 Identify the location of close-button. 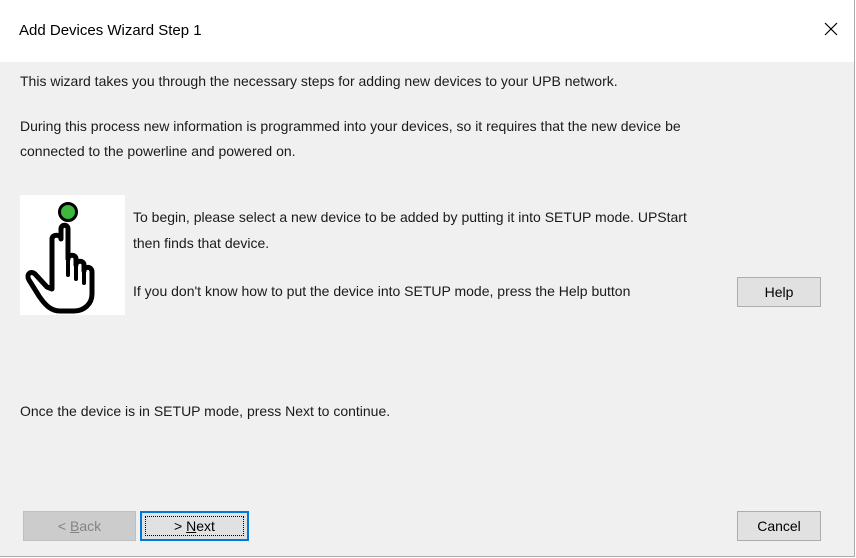
(831, 30).